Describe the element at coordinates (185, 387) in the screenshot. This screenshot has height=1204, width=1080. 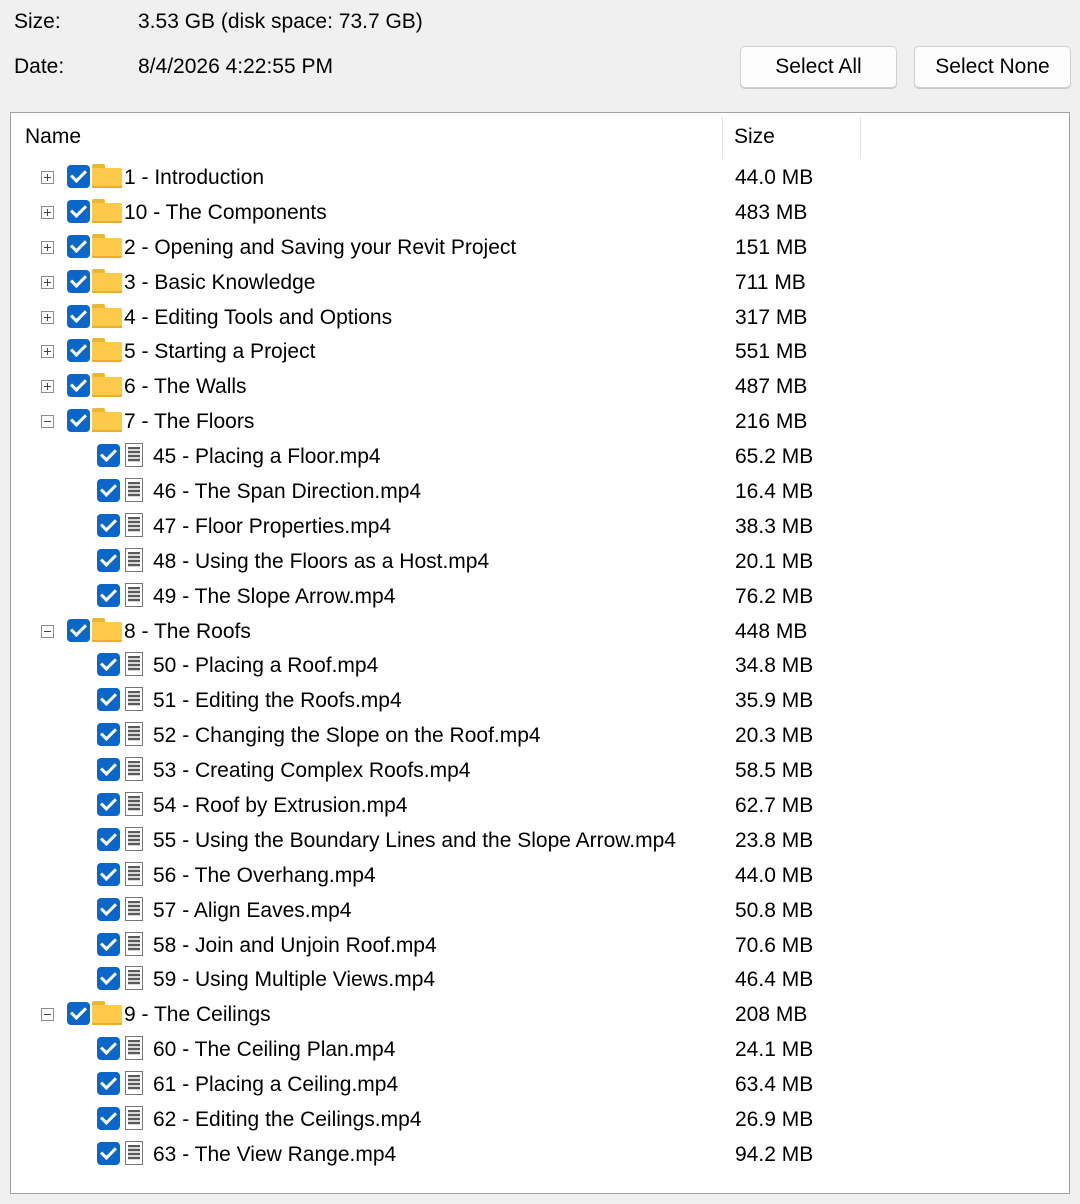
I see `item-name: 6 - The Walls` at that location.